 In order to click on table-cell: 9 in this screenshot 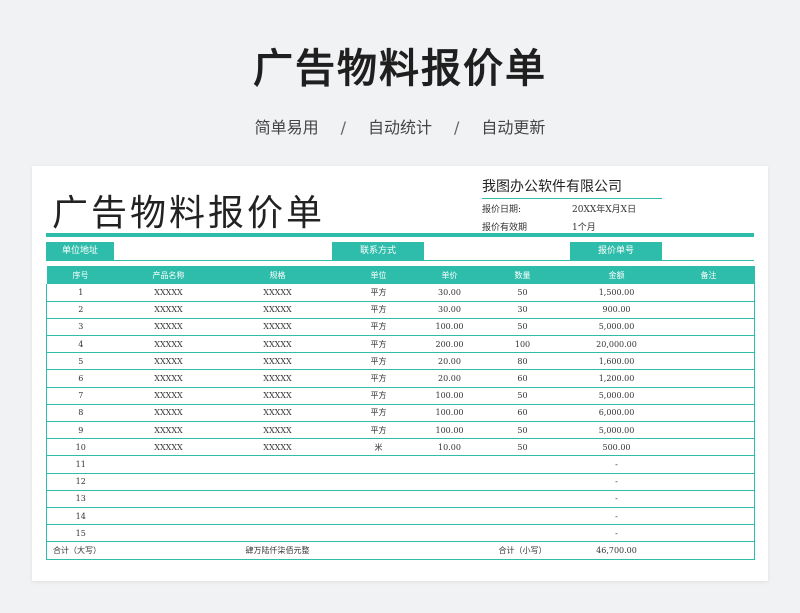, I will do `click(80, 430)`.